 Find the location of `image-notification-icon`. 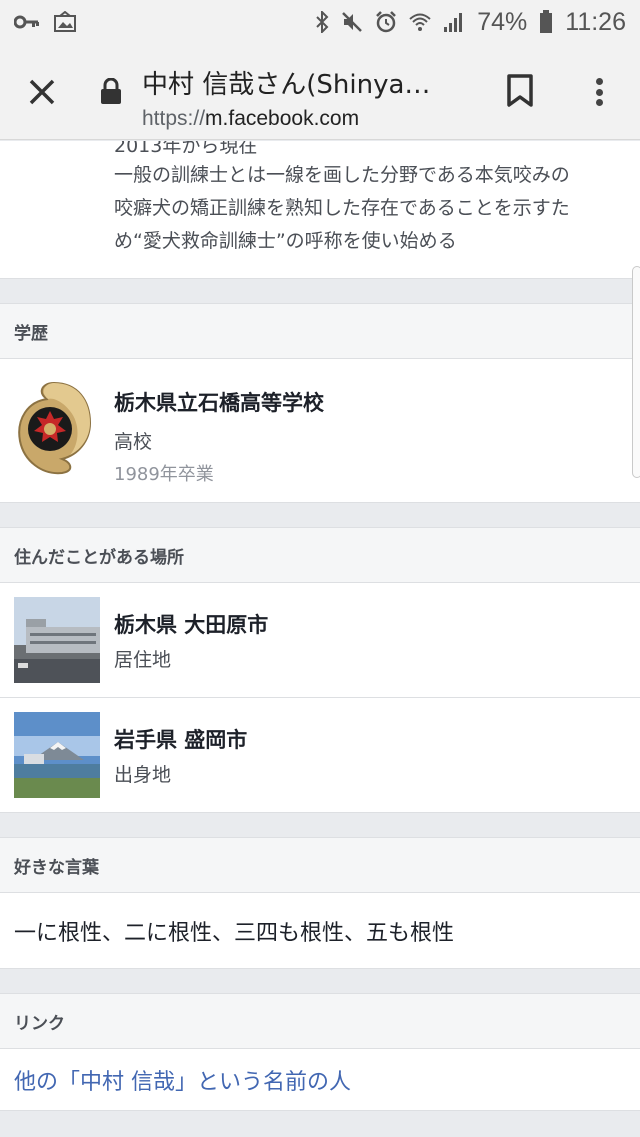

image-notification-icon is located at coordinates (65, 22).